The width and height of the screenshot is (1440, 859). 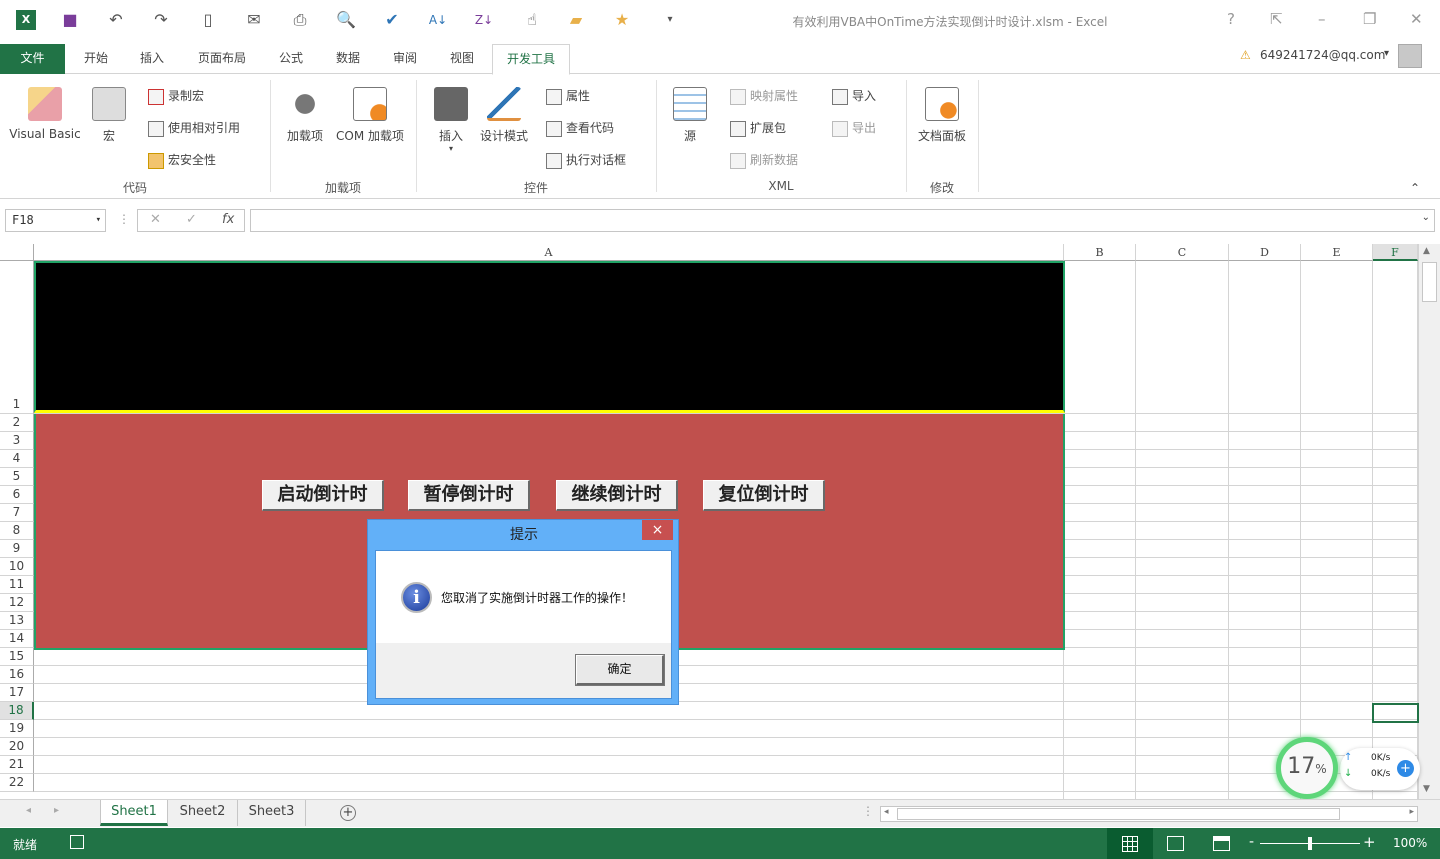 What do you see at coordinates (868, 811) in the screenshot?
I see `splitter-icon: ⋮` at bounding box center [868, 811].